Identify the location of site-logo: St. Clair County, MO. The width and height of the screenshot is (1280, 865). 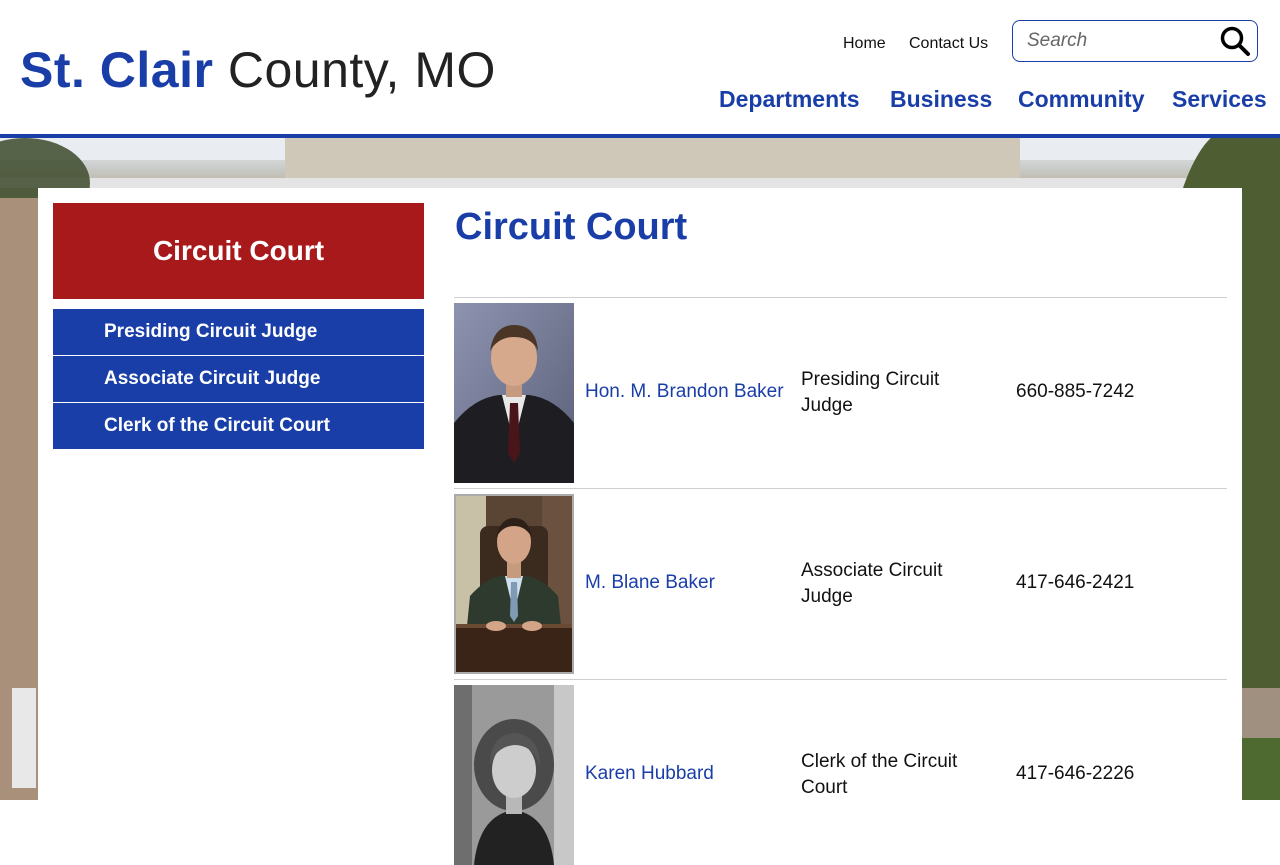
(258, 70).